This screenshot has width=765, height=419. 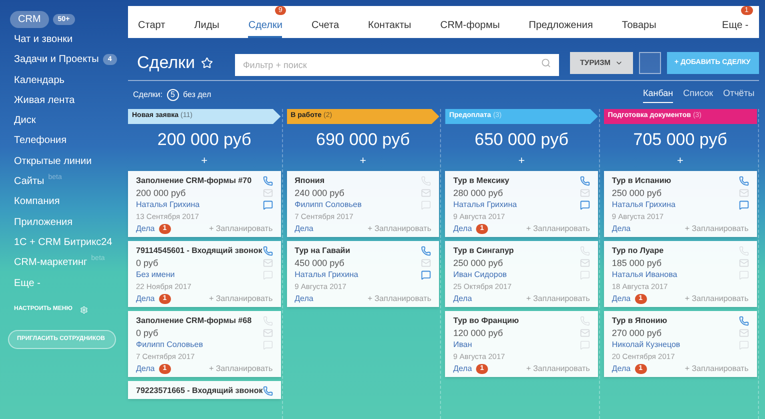 I want to click on deal-title: Заполнение CRM-формы #70, so click(x=194, y=181).